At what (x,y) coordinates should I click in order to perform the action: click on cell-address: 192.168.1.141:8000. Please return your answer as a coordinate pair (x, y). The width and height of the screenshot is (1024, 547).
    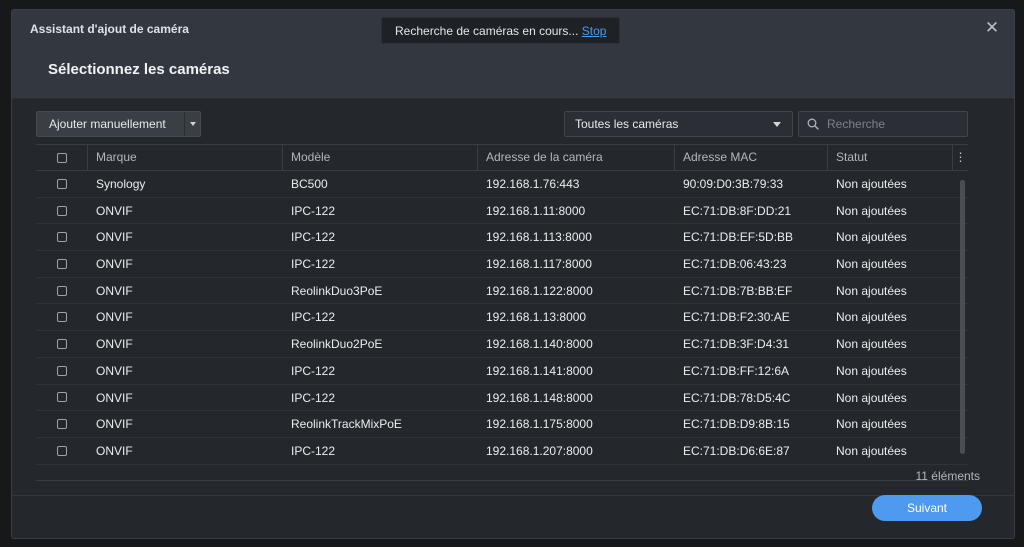
    Looking at the image, I should click on (539, 370).